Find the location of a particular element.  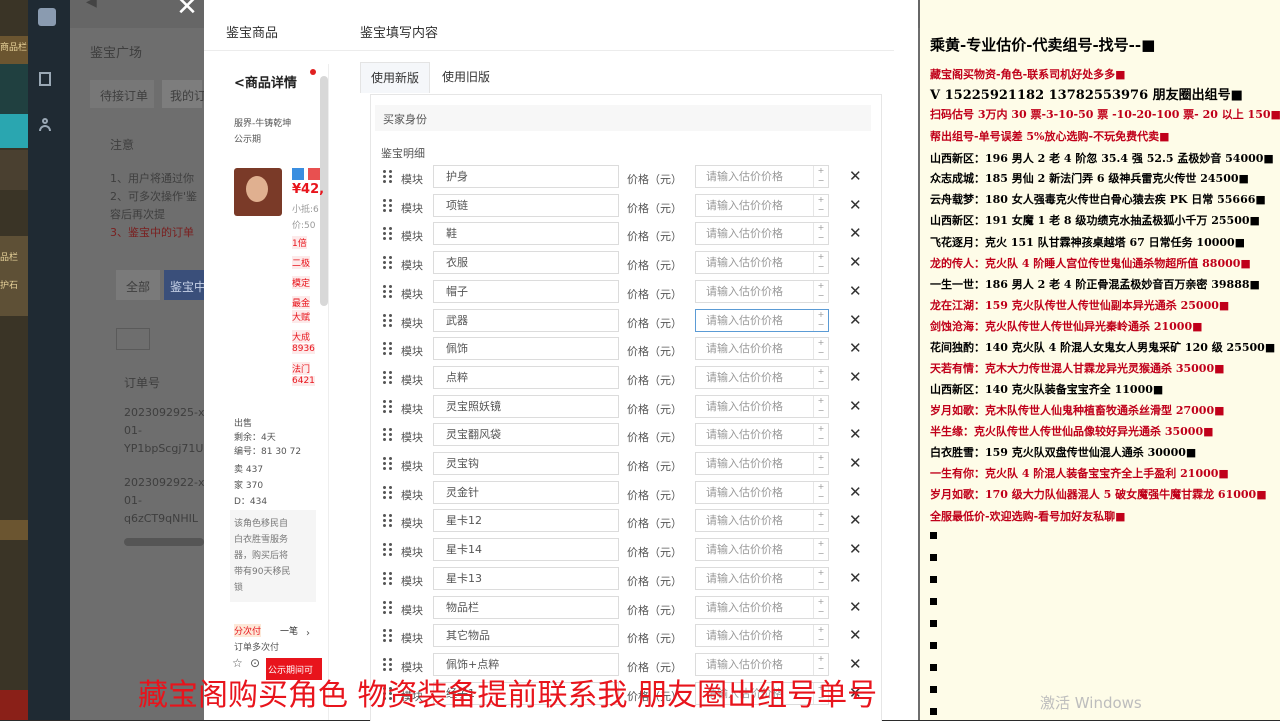

module-input: 物品栏 is located at coordinates (526, 607).